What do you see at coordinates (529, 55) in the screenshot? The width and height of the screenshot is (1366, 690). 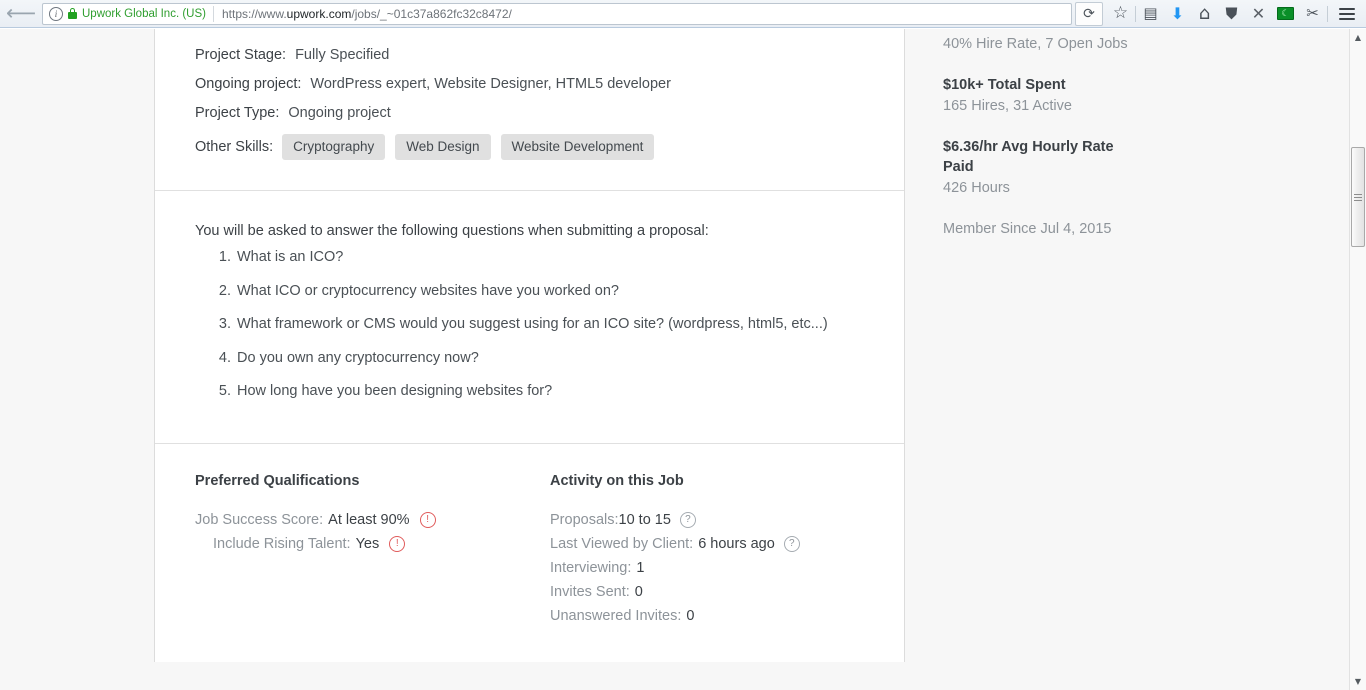 I see `detail-row-project-stage: Project Stage: Fully Specified` at bounding box center [529, 55].